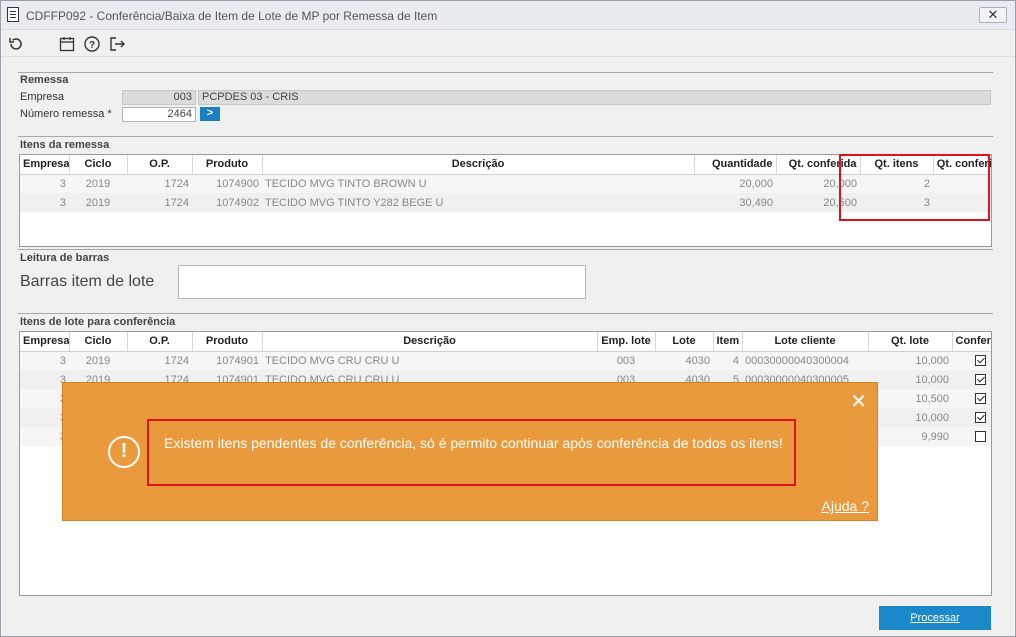  Describe the element at coordinates (735, 202) in the screenshot. I see `cell: 30,490` at that location.